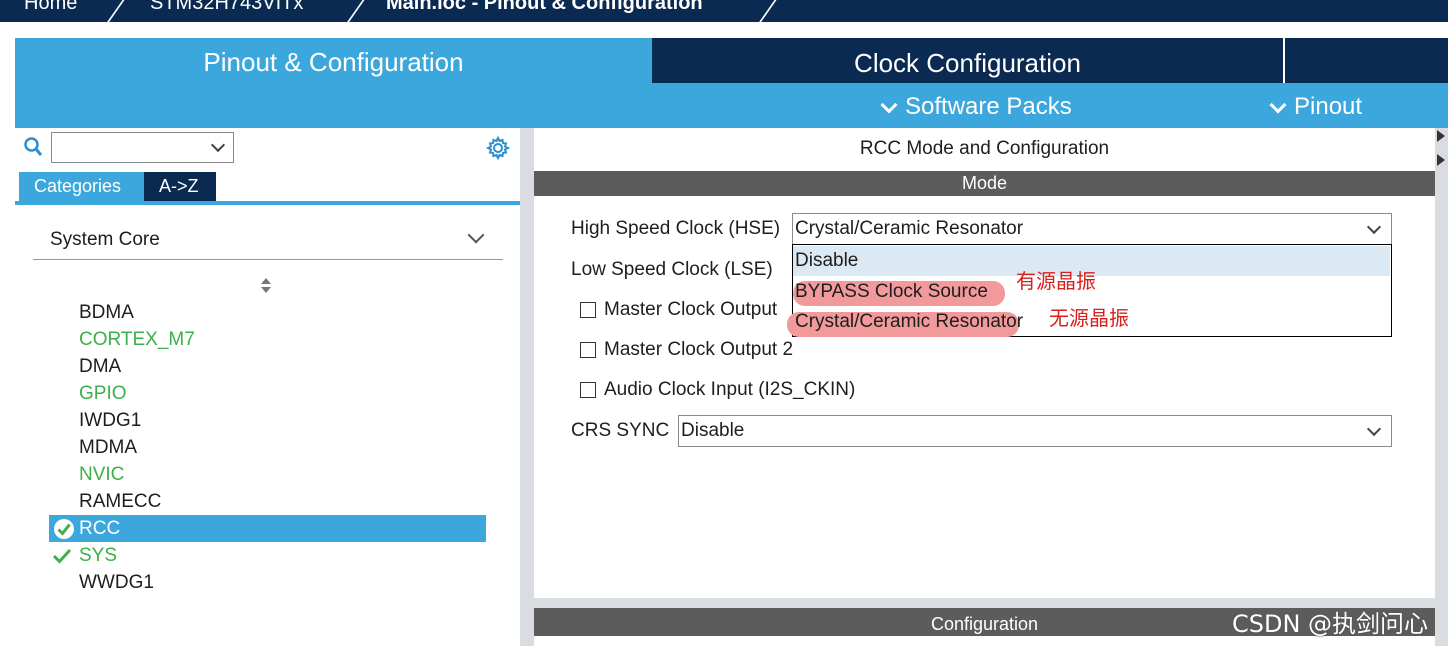 This screenshot has width=1448, height=646. I want to click on hse-label: High Speed Clock (HSE), so click(676, 228).